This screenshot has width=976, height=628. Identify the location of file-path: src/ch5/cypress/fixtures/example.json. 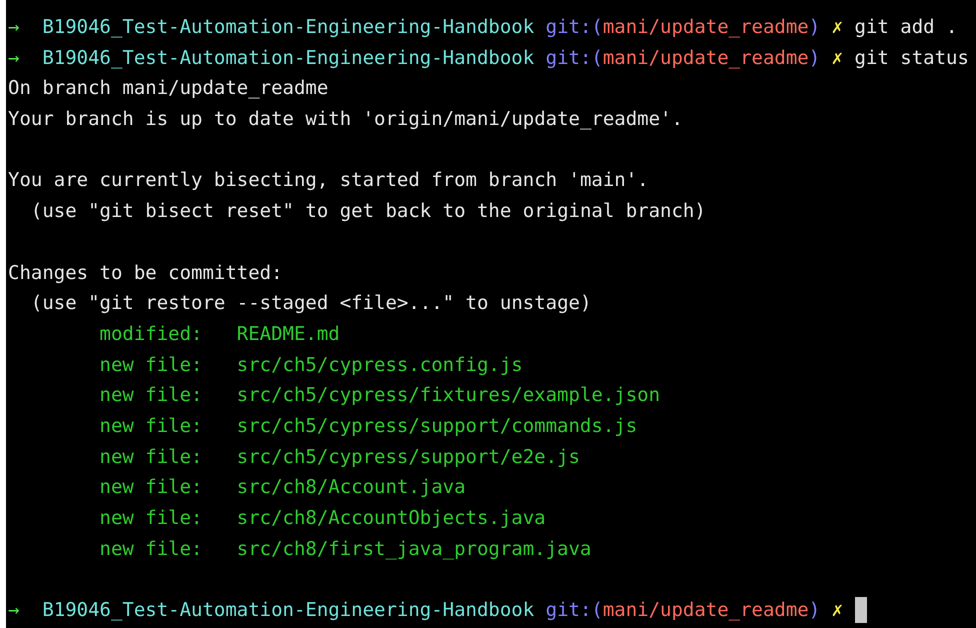
(448, 395).